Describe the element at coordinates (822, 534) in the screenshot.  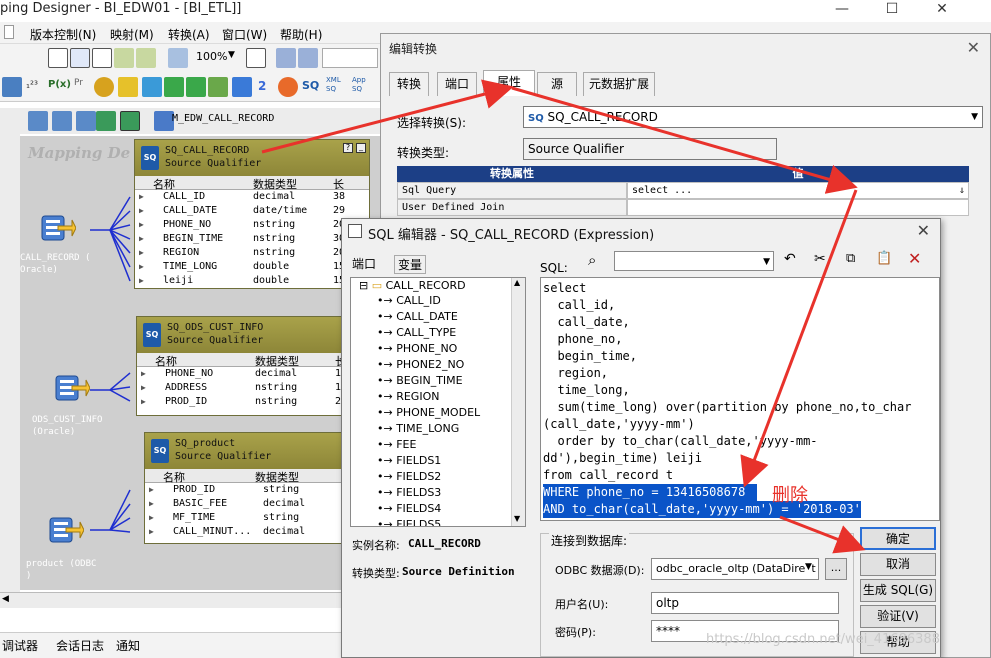
I see `arrow-to-ok` at that location.